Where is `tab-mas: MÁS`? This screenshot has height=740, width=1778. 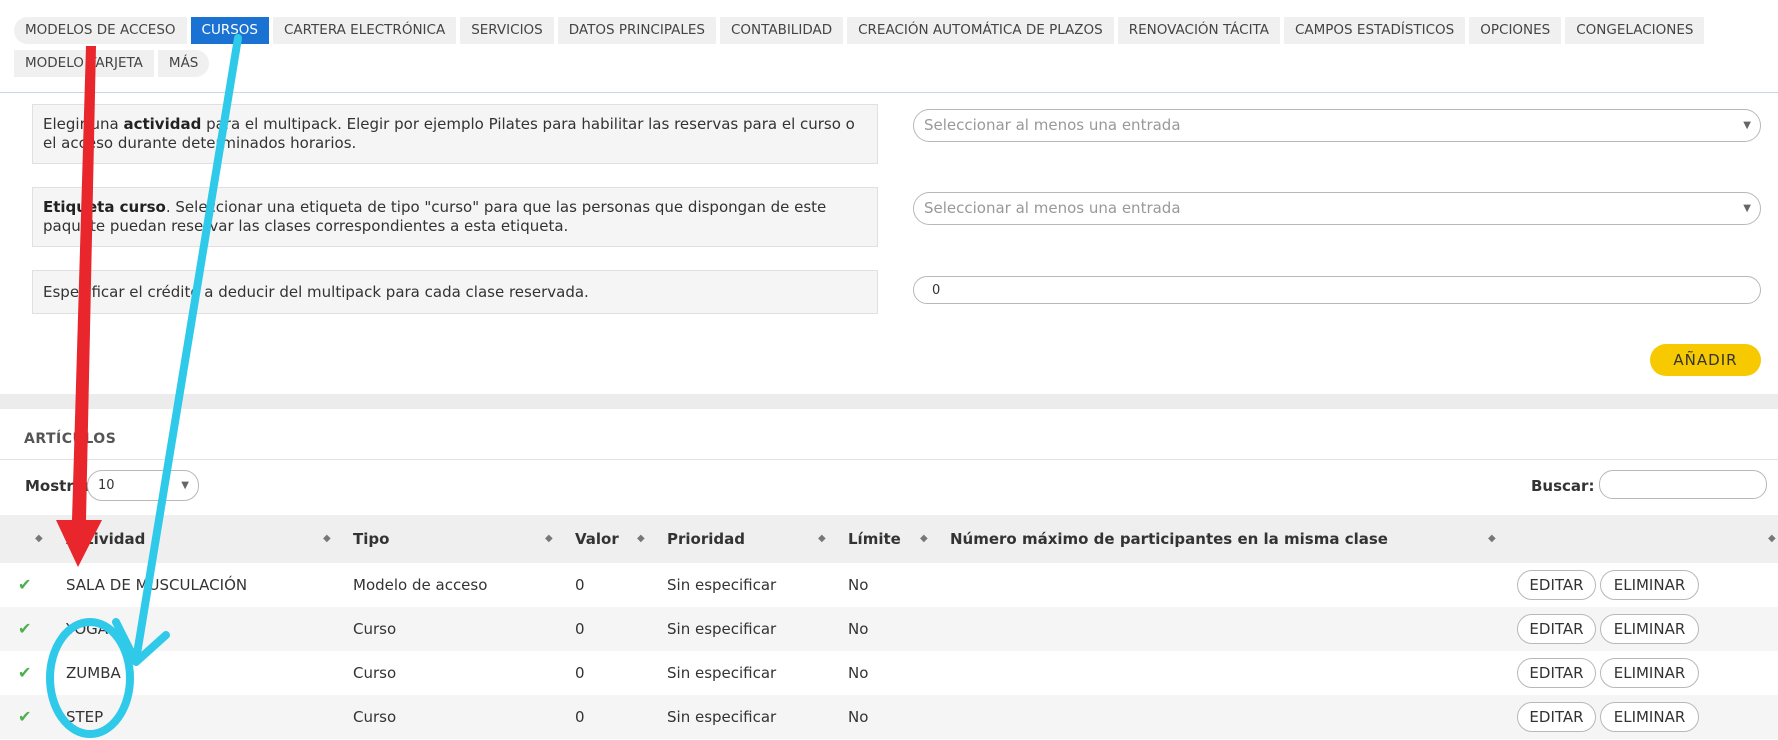 tab-mas: MÁS is located at coordinates (183, 63).